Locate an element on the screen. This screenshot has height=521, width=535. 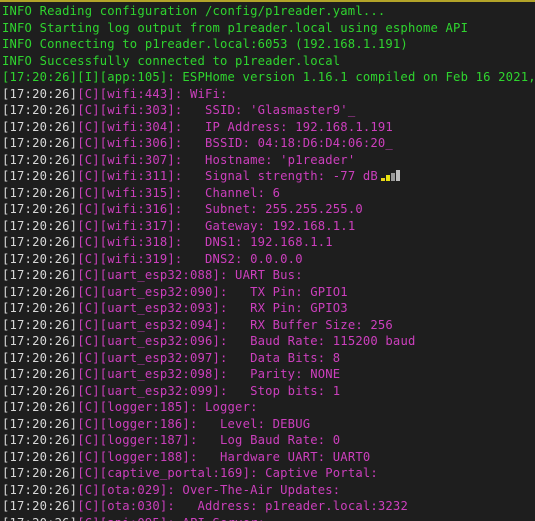
log-line-text: [C][wifi:315]: Channel: 6 is located at coordinates (179, 192).